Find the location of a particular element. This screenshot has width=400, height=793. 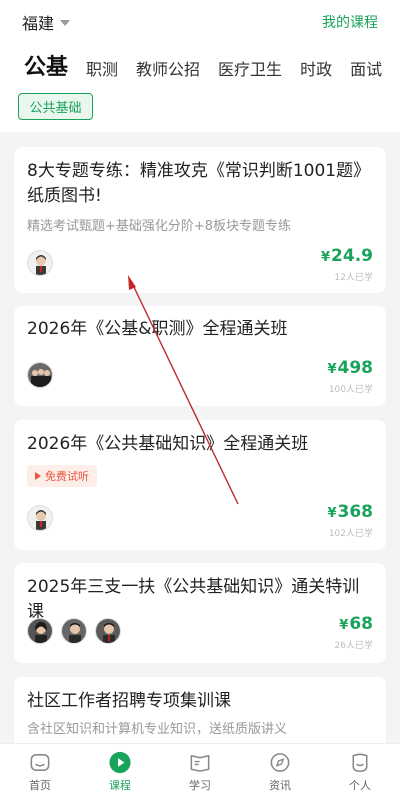

nav-profile: 个人 is located at coordinates (360, 768).